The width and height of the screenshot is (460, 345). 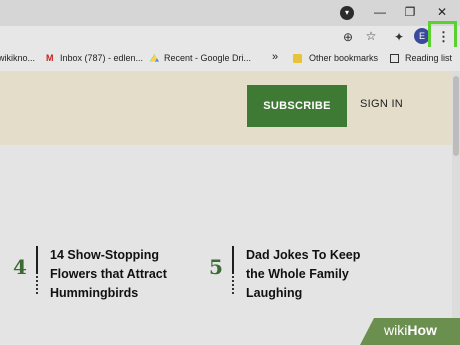 I want to click on article-title-line: 14 Show-Stopping, so click(x=105, y=255).